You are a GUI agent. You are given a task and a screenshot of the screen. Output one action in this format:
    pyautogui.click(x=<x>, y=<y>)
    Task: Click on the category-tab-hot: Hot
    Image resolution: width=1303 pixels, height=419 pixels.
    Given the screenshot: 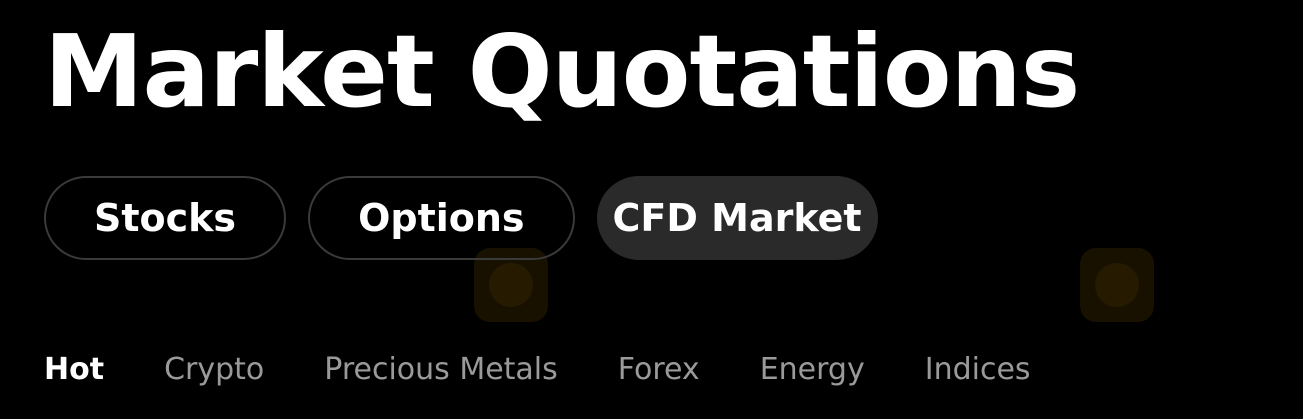 What is the action you would take?
    pyautogui.click(x=74, y=370)
    